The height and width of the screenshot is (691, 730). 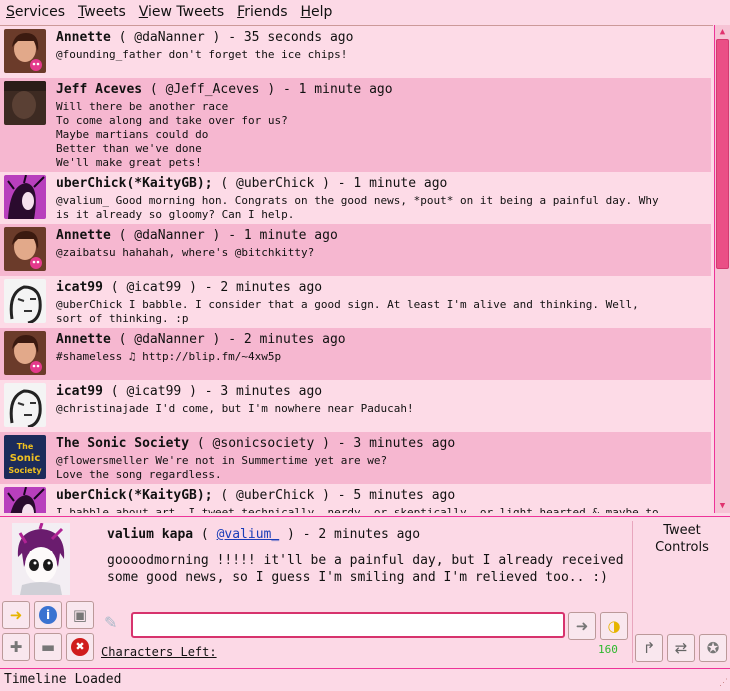 What do you see at coordinates (263, 443) in the screenshot?
I see `tweet-handle: ( @sonicsociety )` at bounding box center [263, 443].